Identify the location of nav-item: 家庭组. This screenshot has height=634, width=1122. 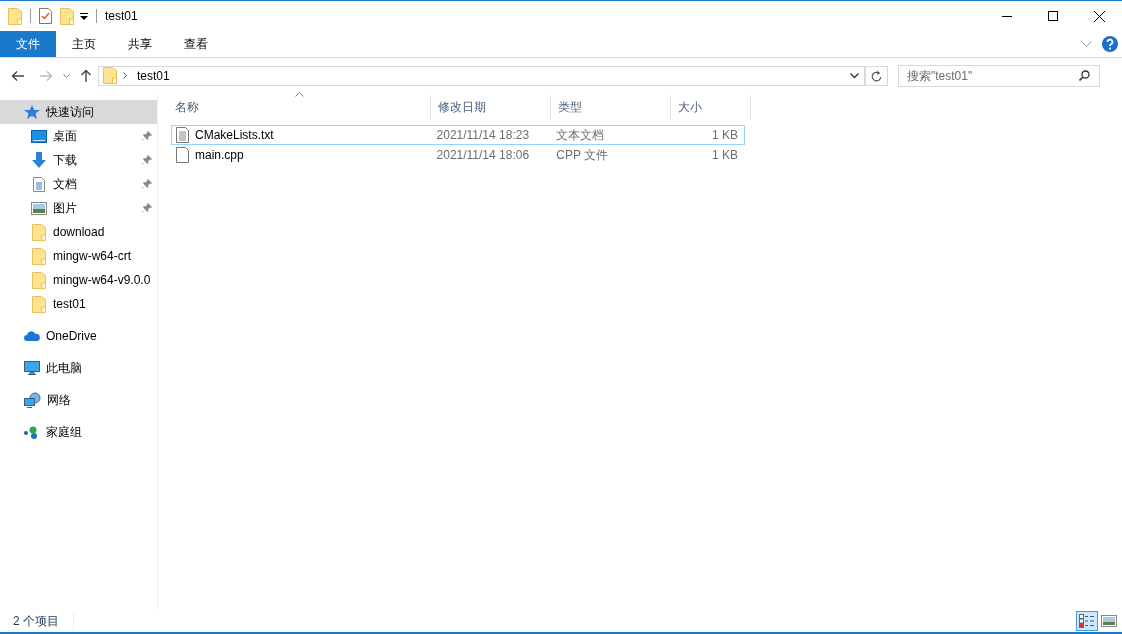
(78, 432).